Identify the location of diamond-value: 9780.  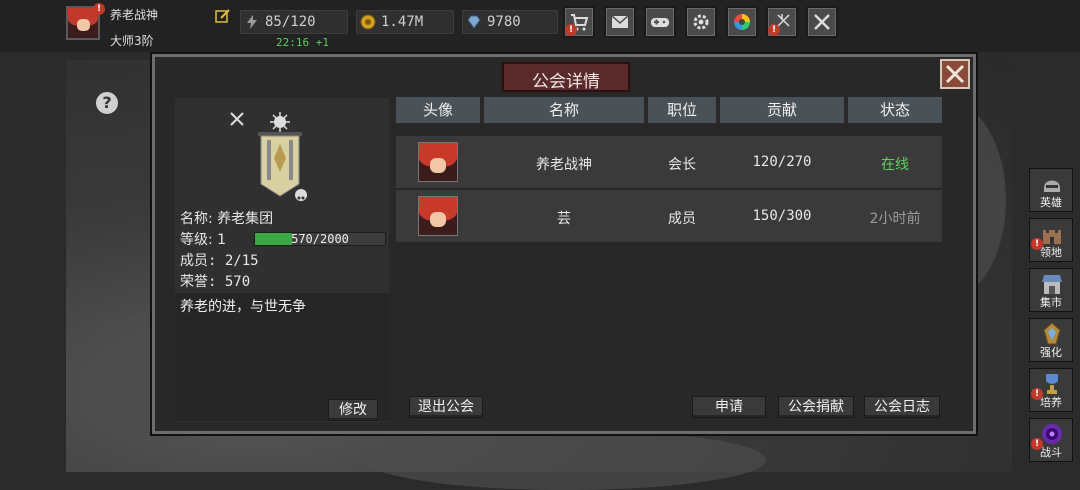
(504, 22).